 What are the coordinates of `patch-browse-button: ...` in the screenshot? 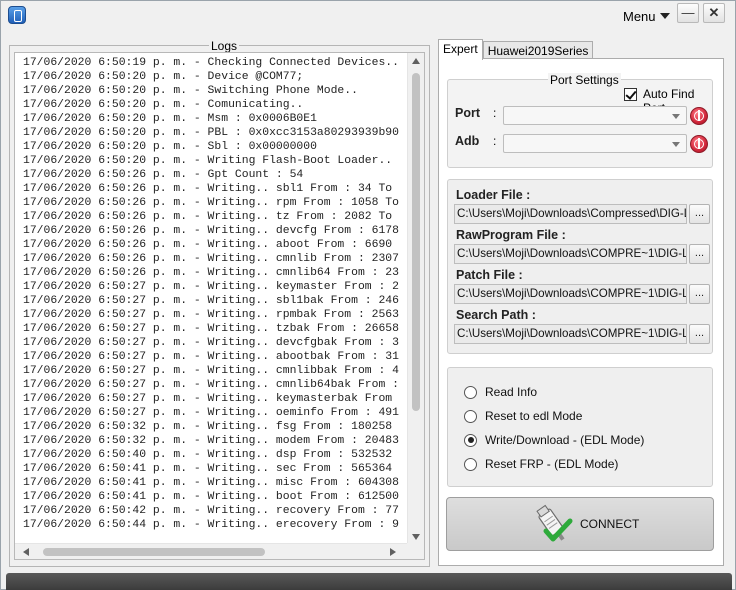 It's located at (699, 294).